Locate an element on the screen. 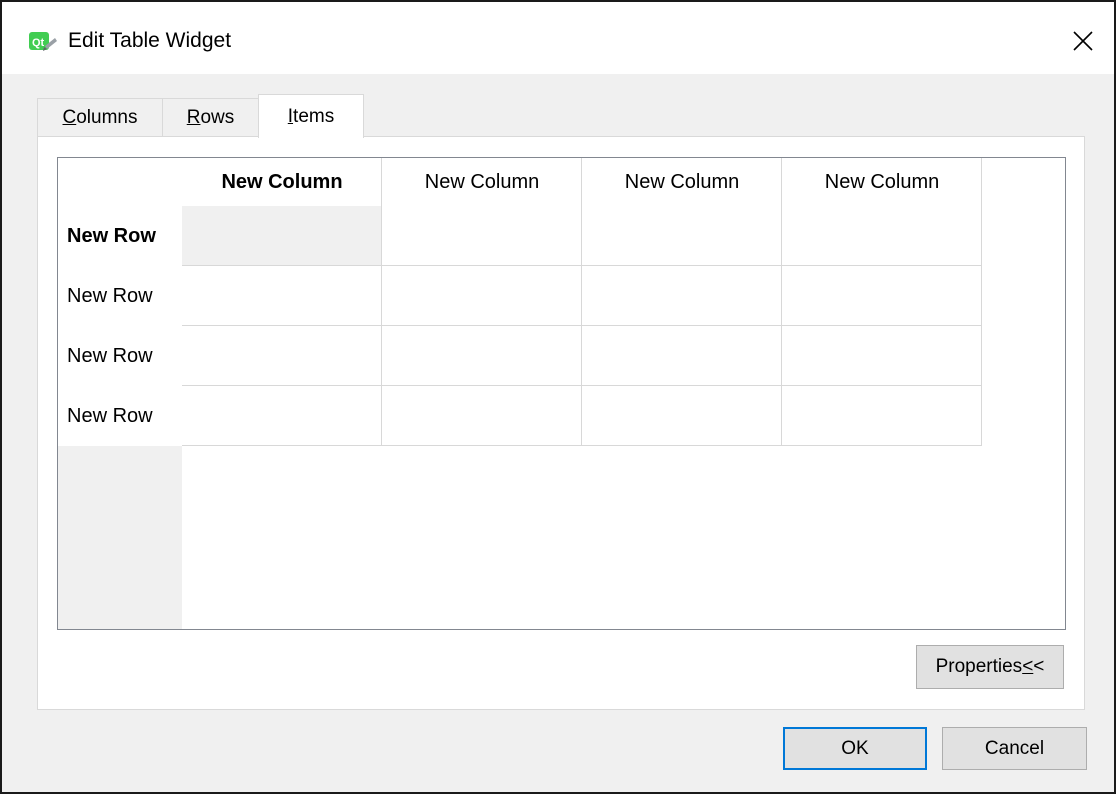 The height and width of the screenshot is (794, 1116). close-icon is located at coordinates (1083, 41).